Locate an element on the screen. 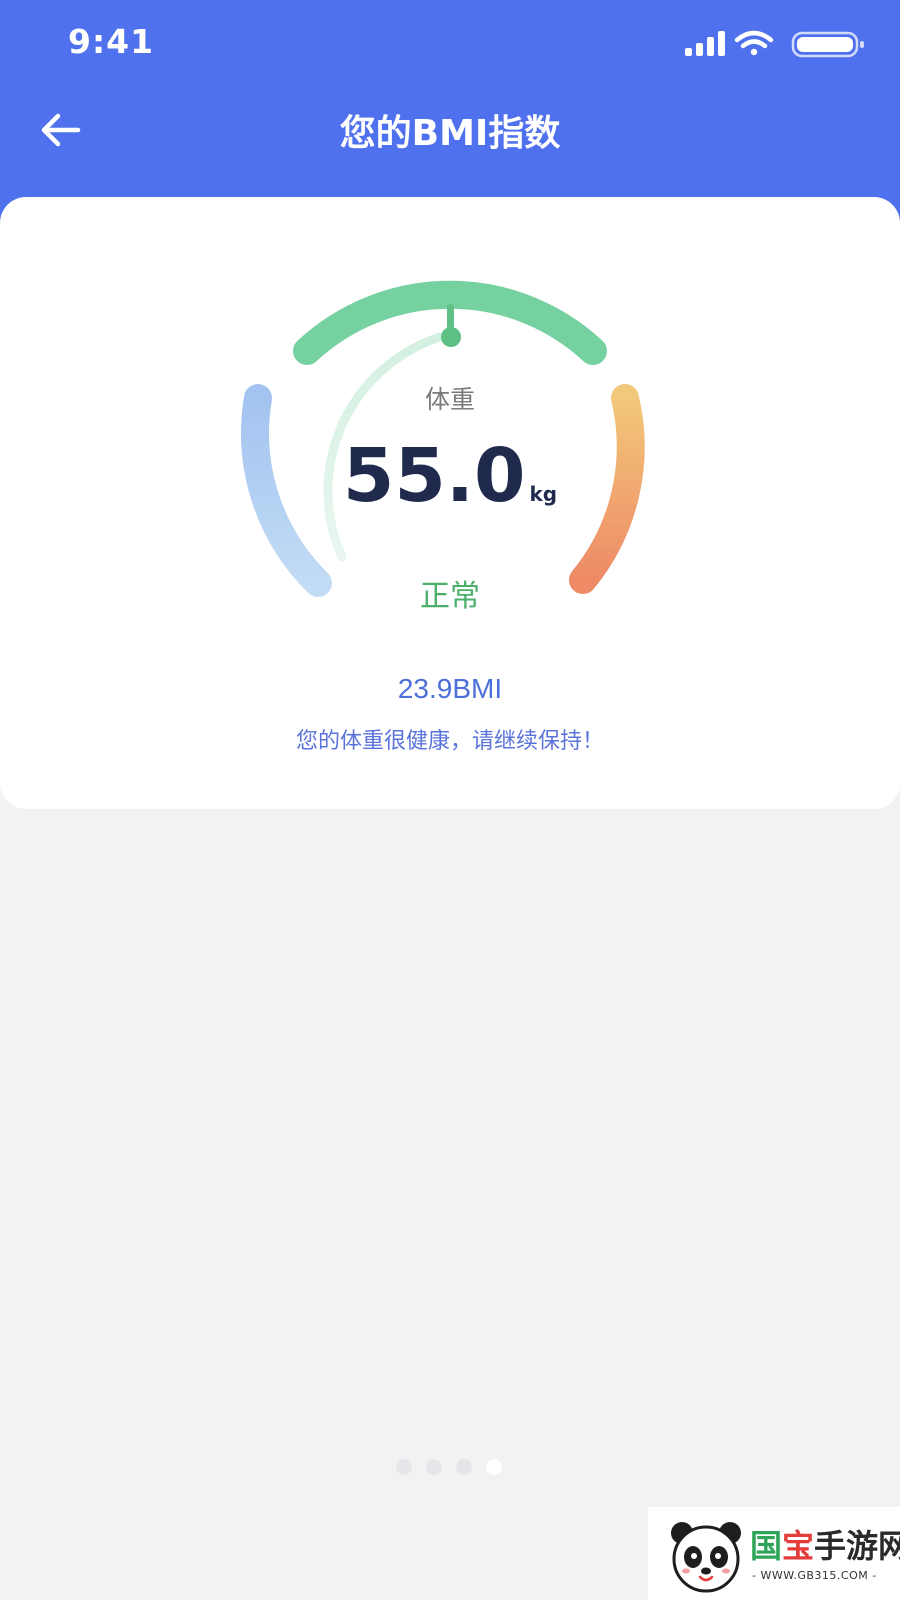  watermark-url: - WWW.GB315.COM - is located at coordinates (814, 1575).